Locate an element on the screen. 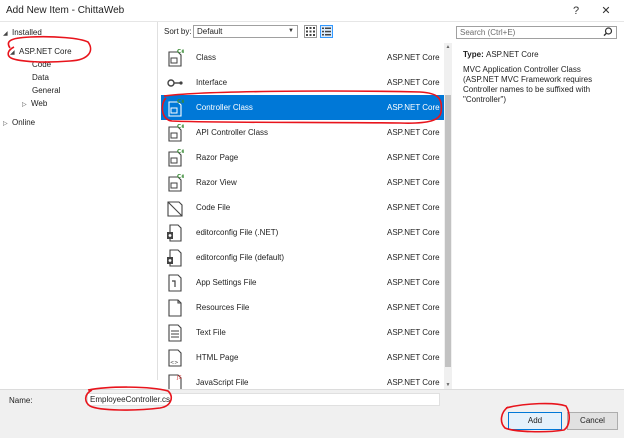 The image size is (624, 438). template-item-html-page: <> HTML Page ASP.NET Core is located at coordinates (302, 357).